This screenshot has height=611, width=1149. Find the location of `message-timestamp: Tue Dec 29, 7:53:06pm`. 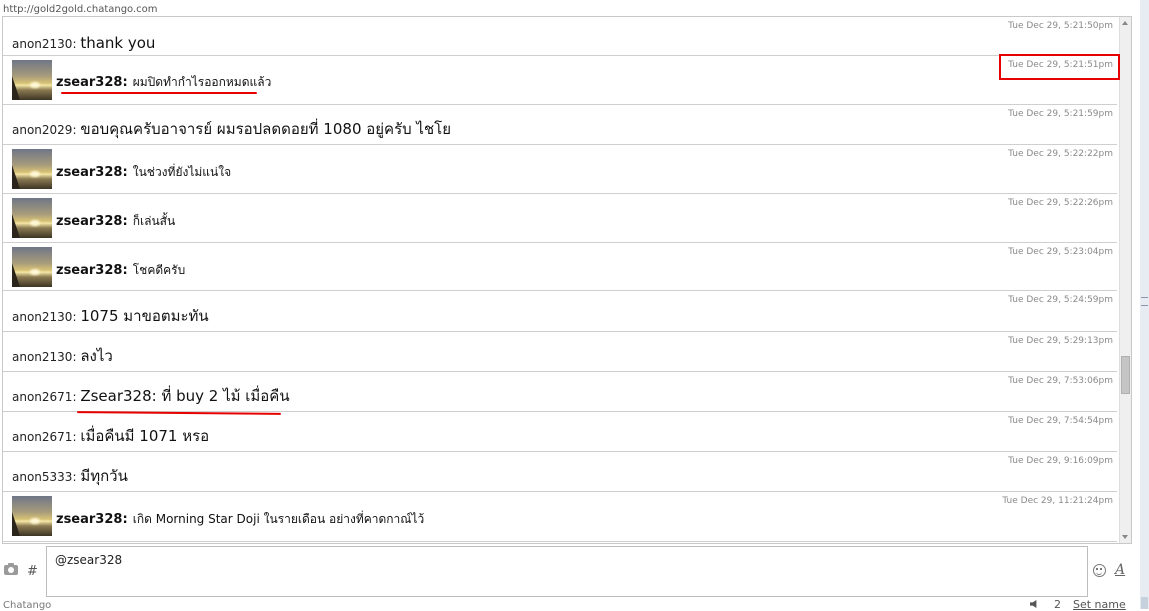

message-timestamp: Tue Dec 29, 7:53:06pm is located at coordinates (1060, 381).